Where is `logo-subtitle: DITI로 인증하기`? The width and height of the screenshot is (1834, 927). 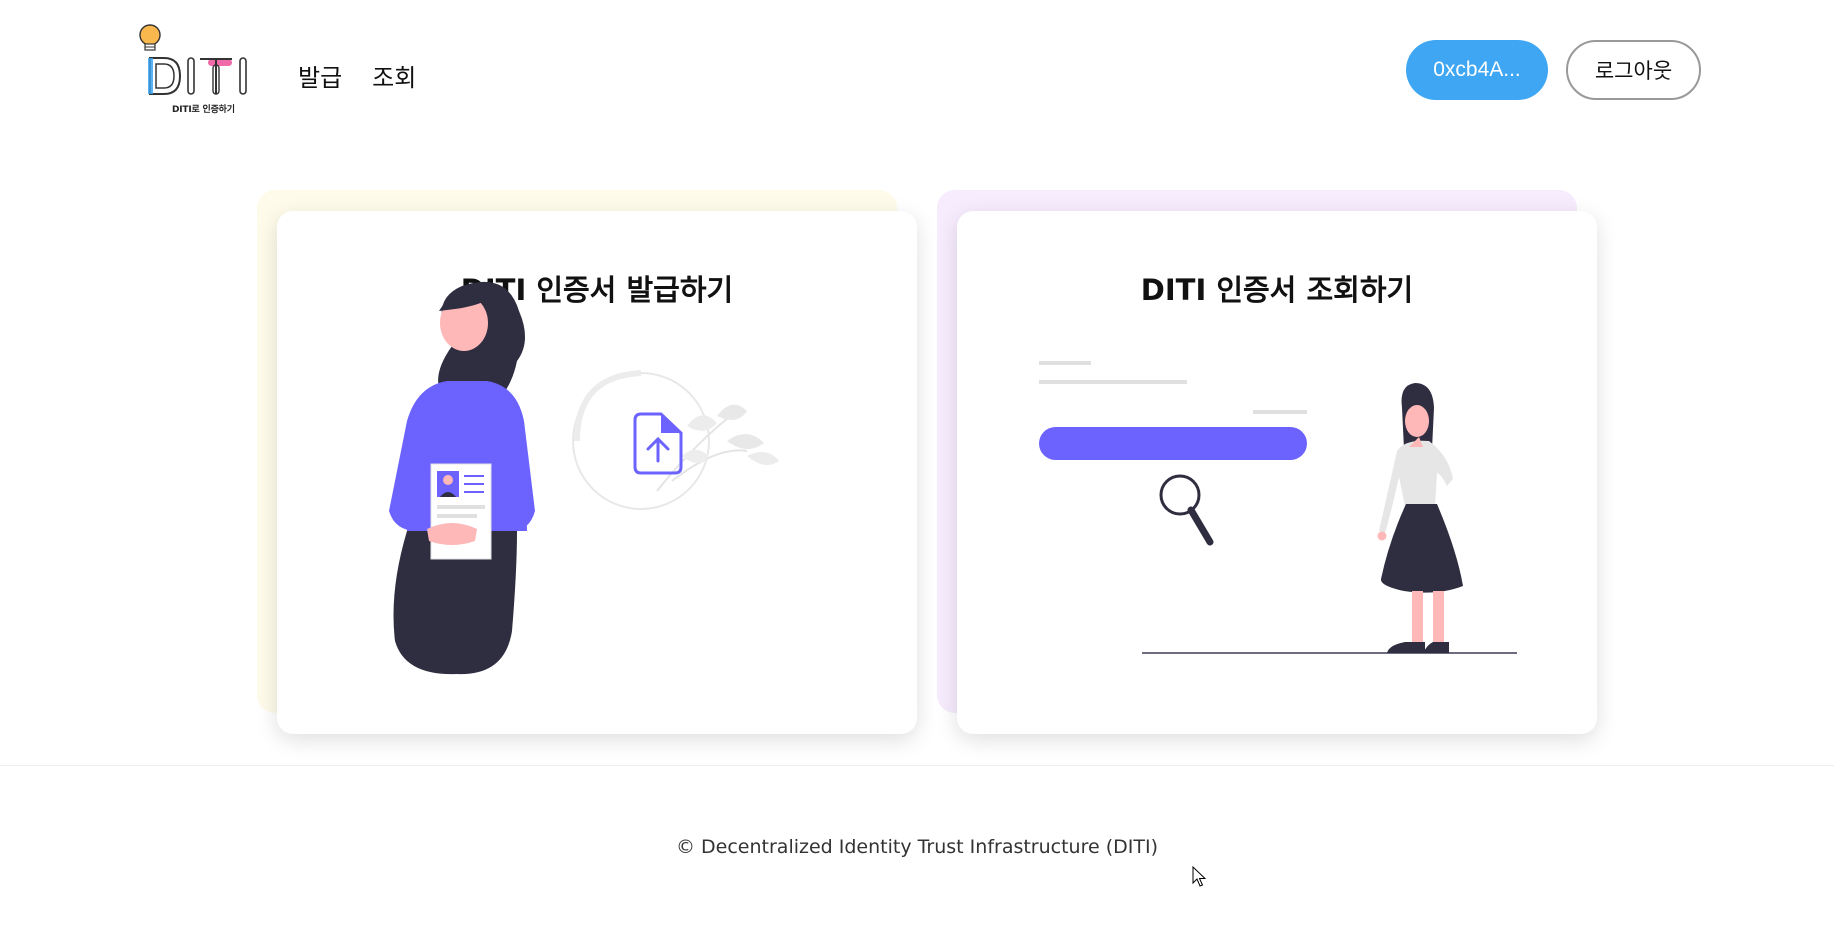 logo-subtitle: DITI로 인증하기 is located at coordinates (203, 110).